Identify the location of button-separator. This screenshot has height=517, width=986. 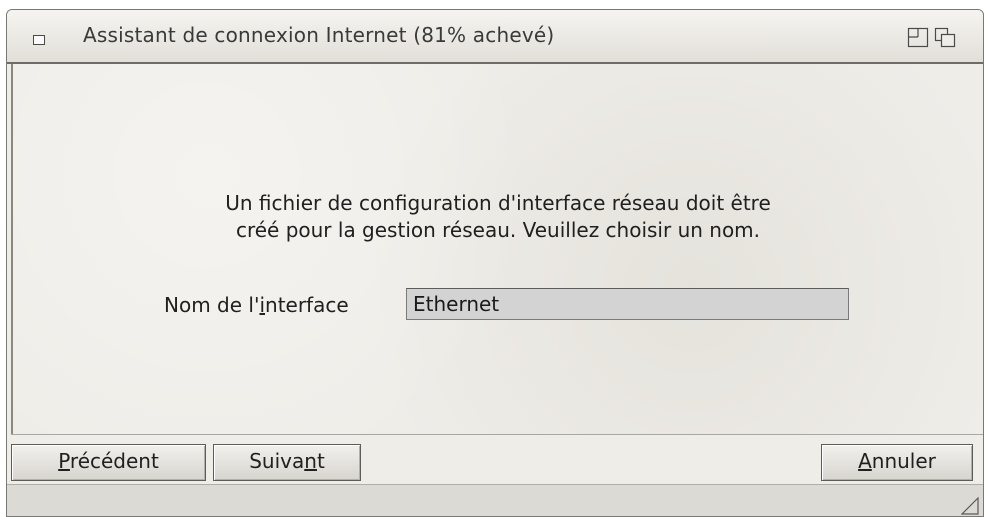
(497, 434).